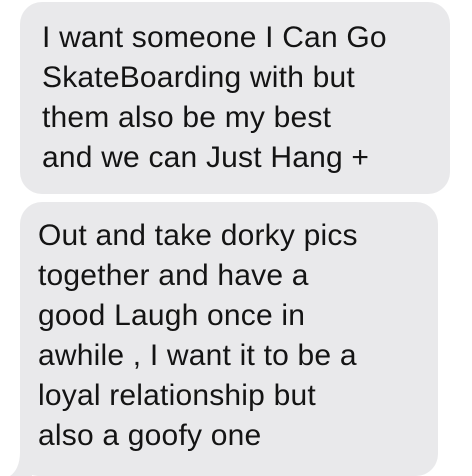  What do you see at coordinates (21, 464) in the screenshot?
I see `bubble-tail` at bounding box center [21, 464].